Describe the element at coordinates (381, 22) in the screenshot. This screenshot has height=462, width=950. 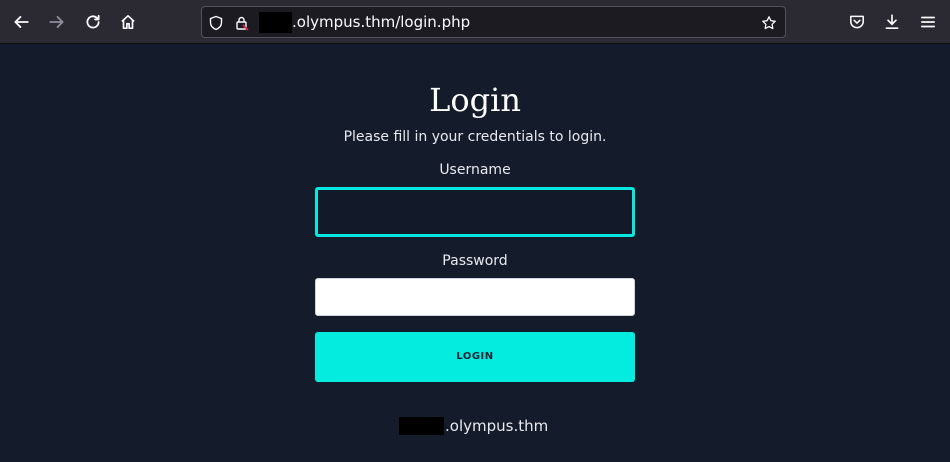
I see `url-text: .olympus.thm/login.php` at that location.